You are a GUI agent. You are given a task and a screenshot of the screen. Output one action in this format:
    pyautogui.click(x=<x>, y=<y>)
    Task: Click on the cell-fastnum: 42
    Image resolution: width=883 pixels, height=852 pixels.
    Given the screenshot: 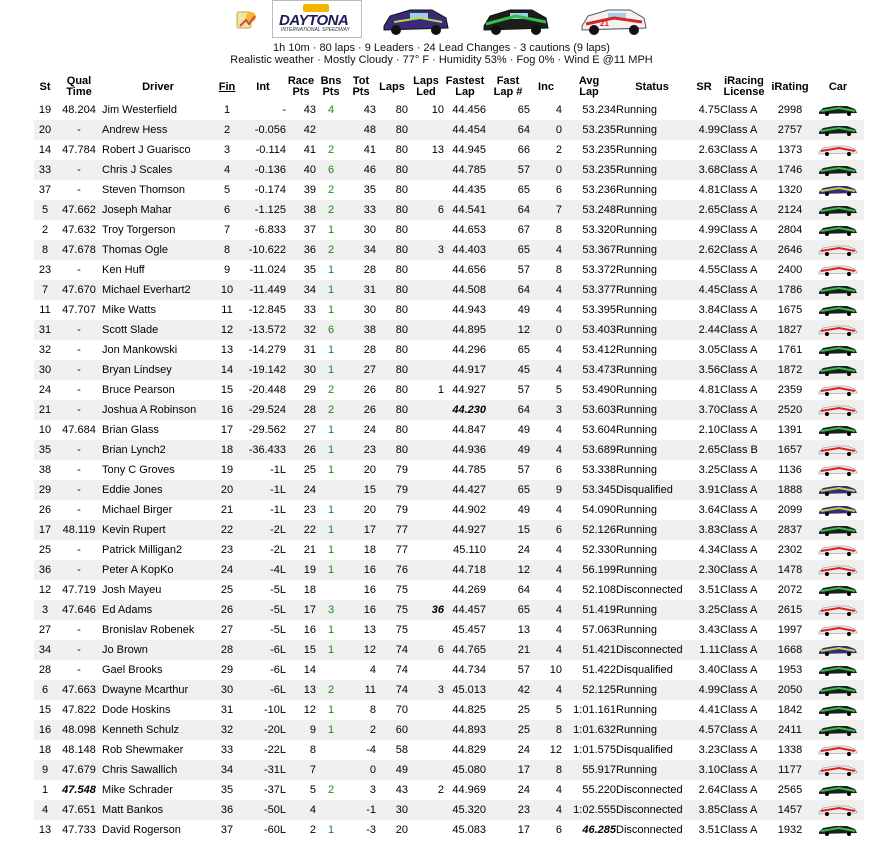 What is the action you would take?
    pyautogui.click(x=508, y=690)
    